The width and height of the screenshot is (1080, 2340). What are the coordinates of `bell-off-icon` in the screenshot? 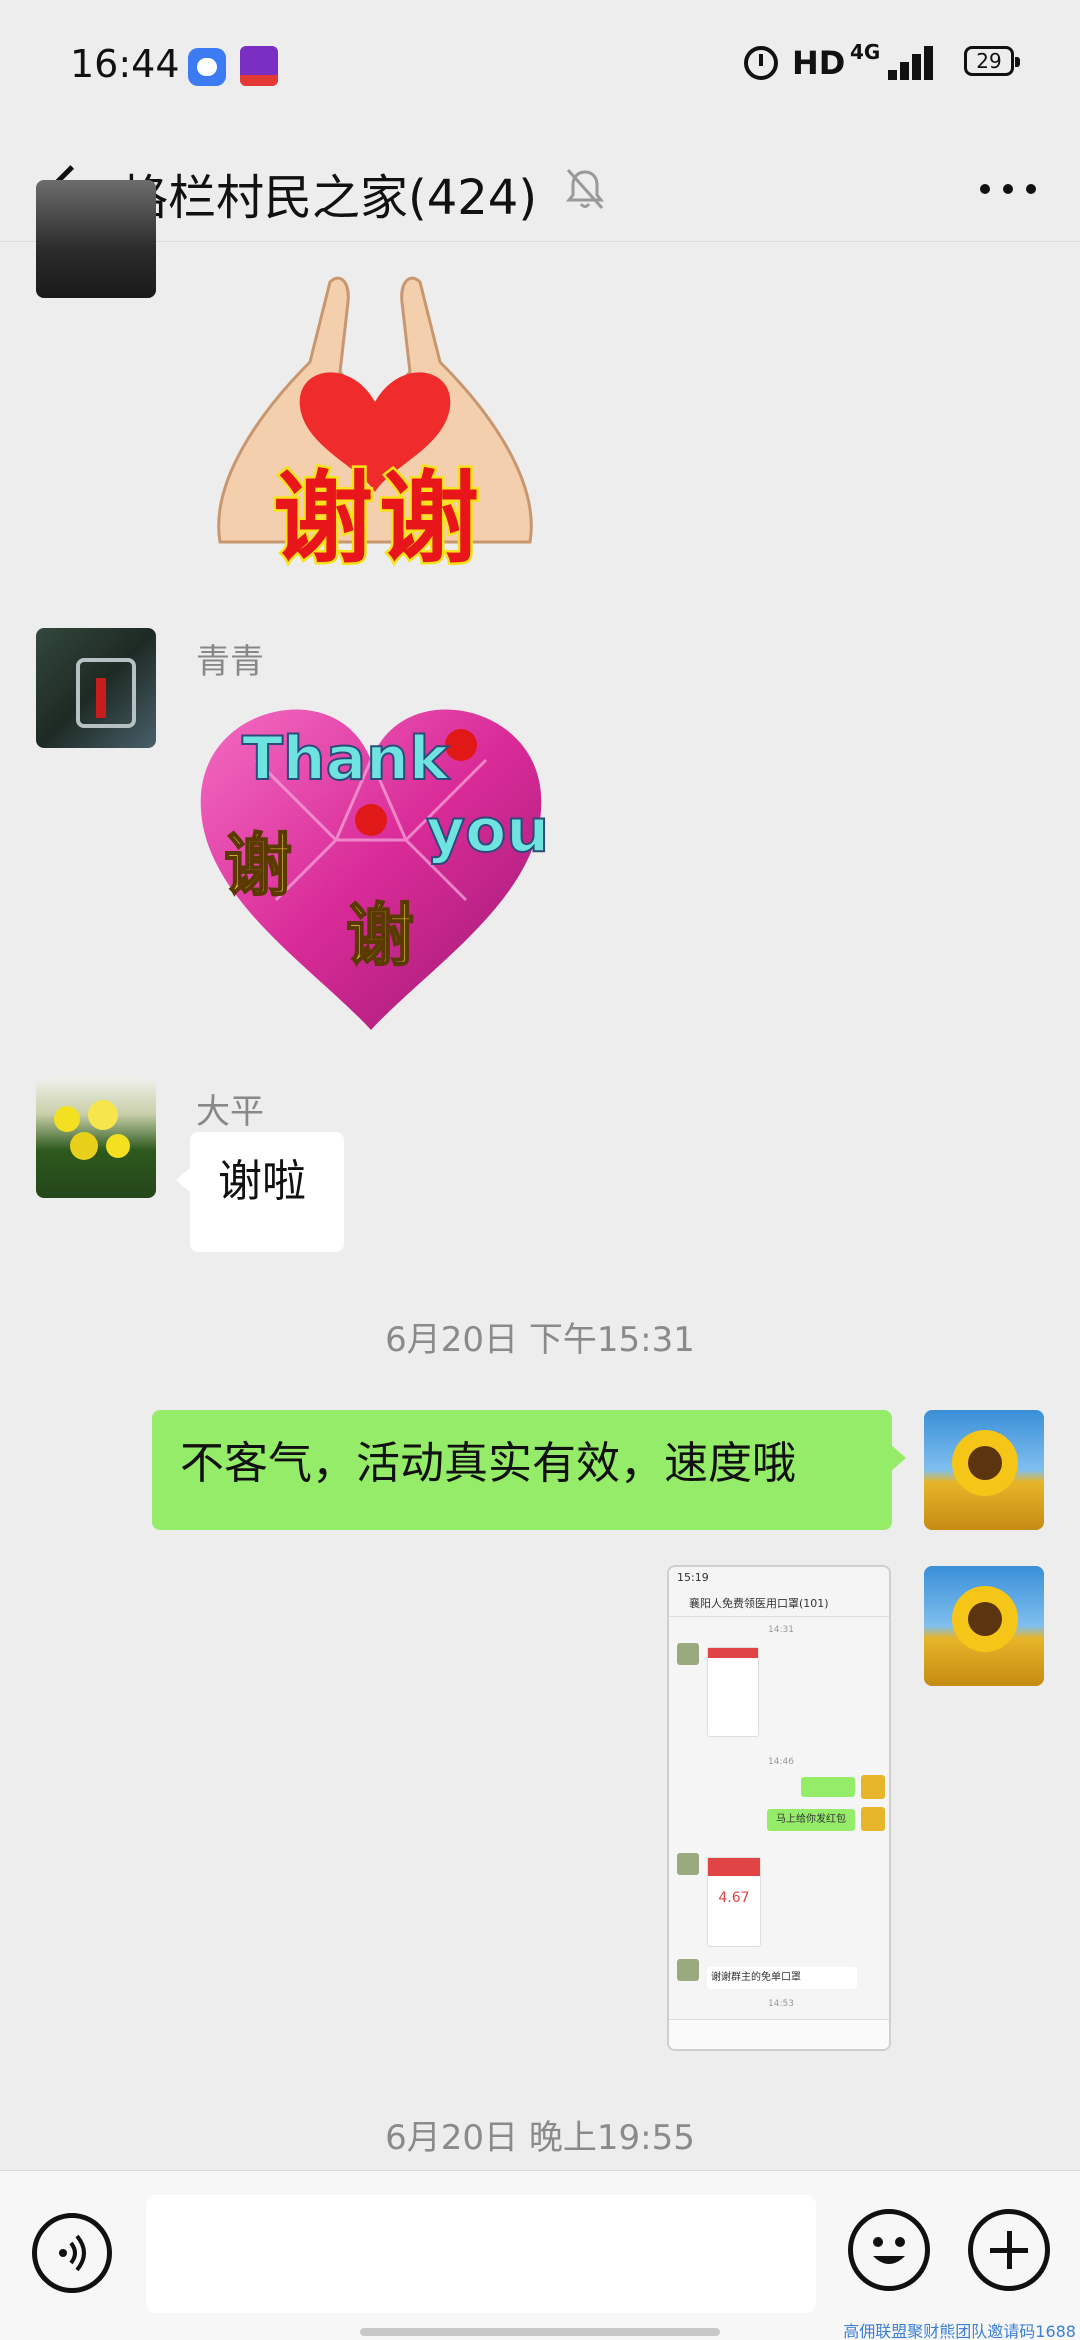 It's located at (585, 189).